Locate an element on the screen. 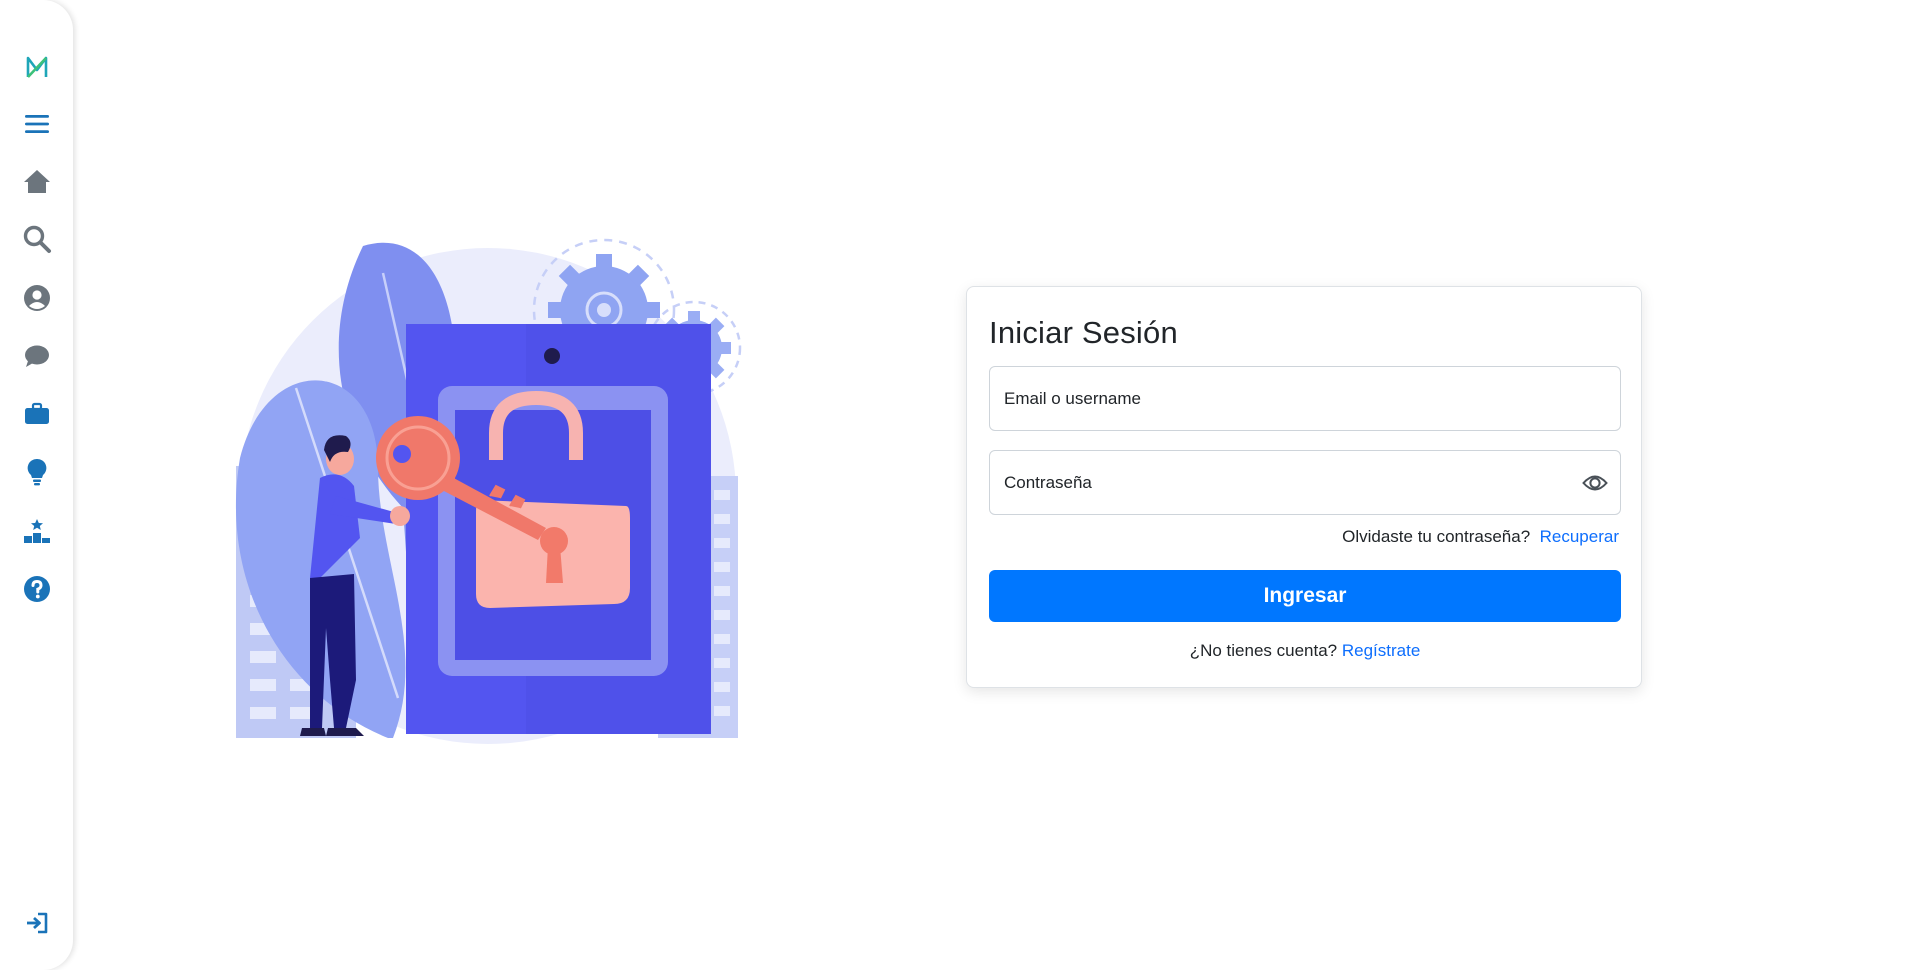 This screenshot has width=1920, height=970. register-prompt: ¿No tienes cuenta? Regístrate is located at coordinates (1305, 651).